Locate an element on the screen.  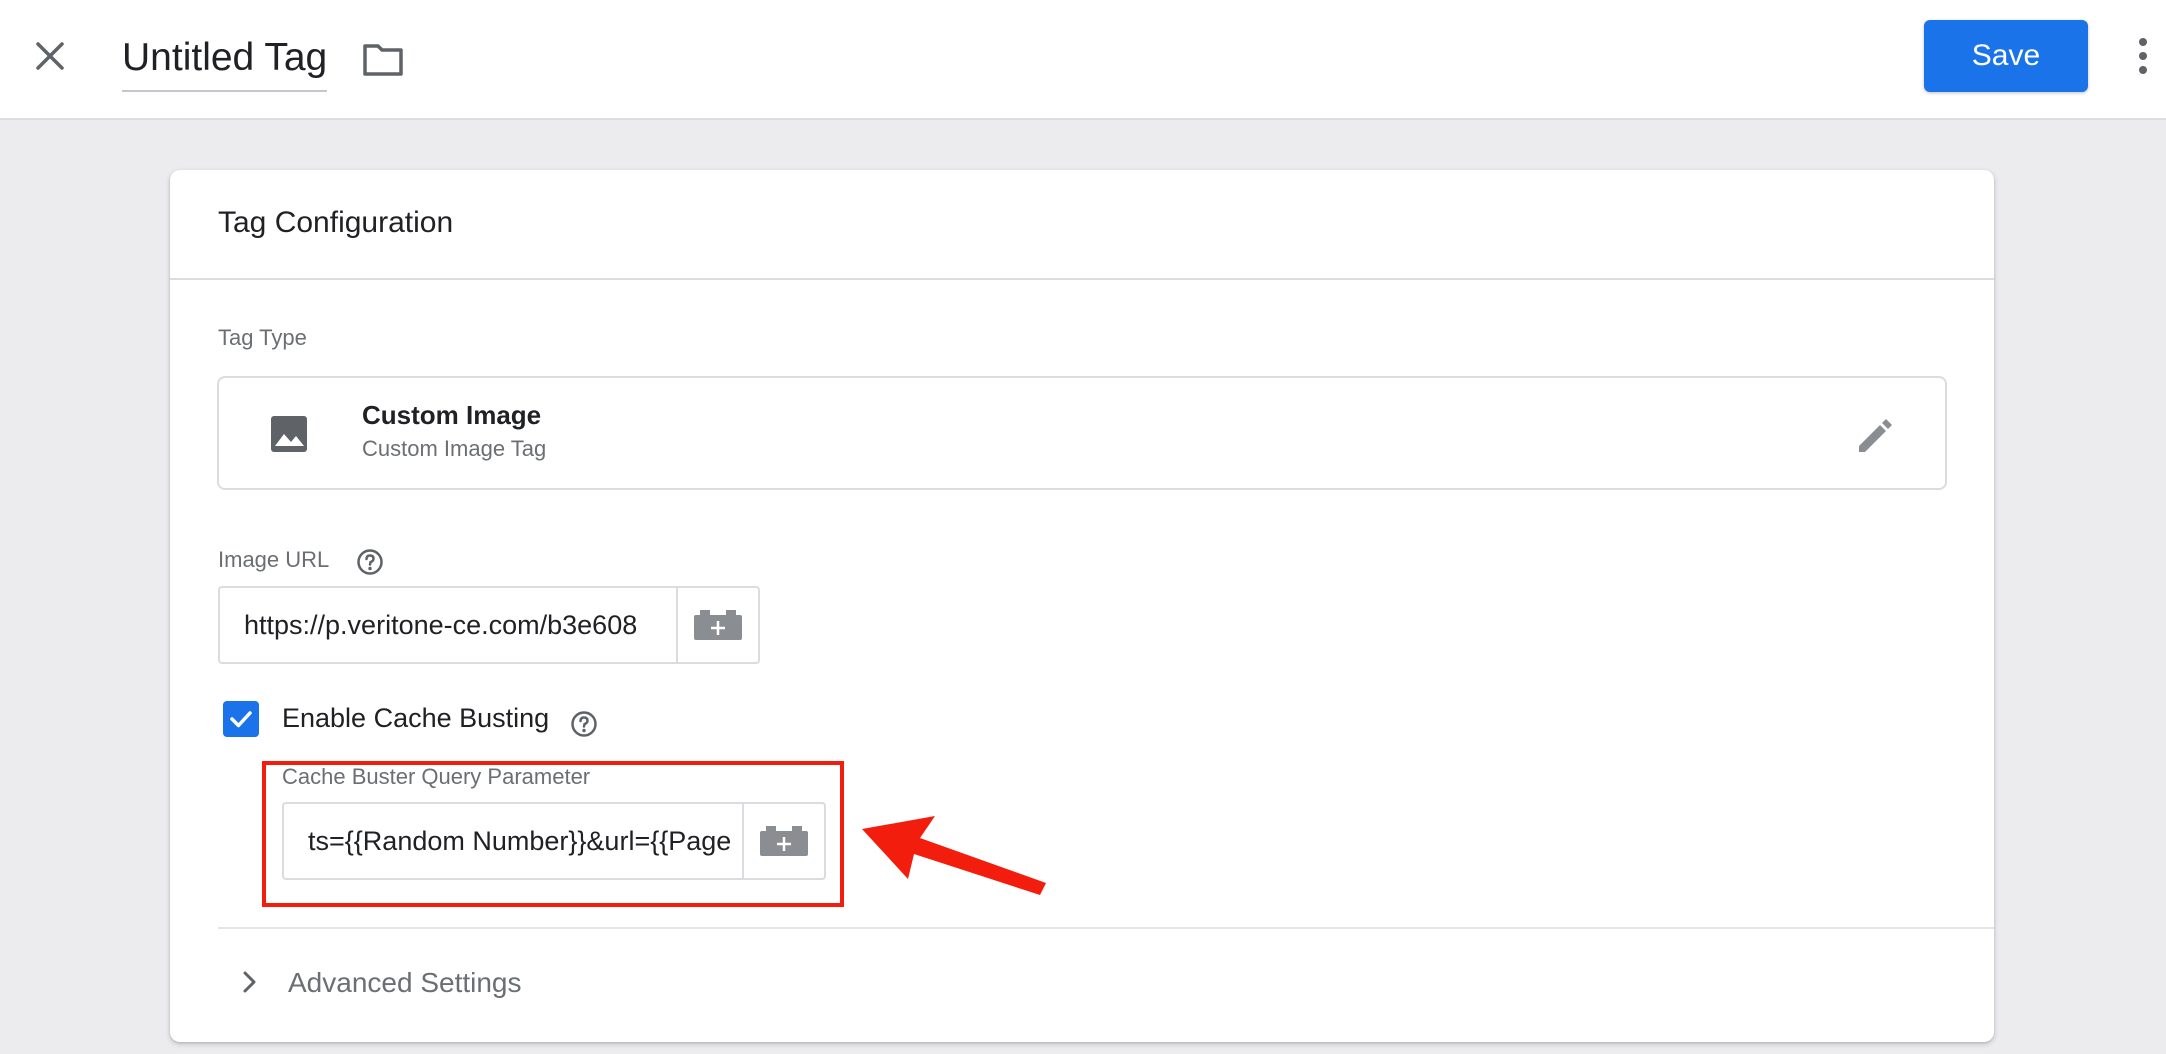
tag-title: Untitled Tag is located at coordinates (224, 58).